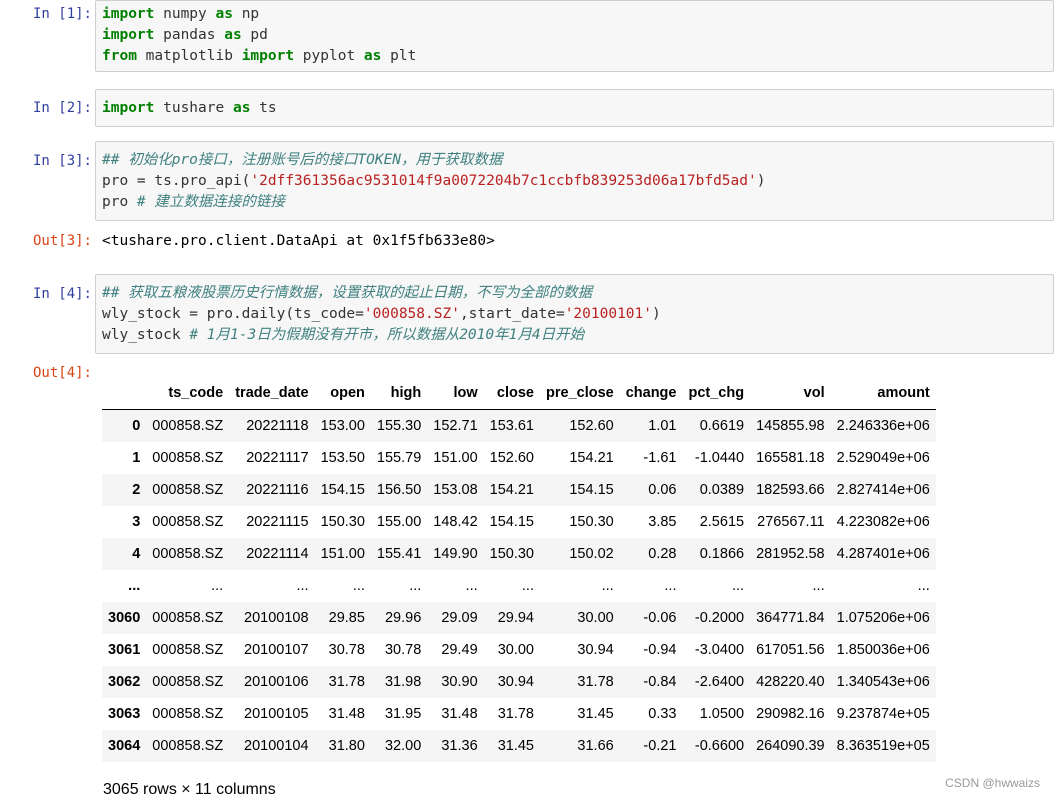  Describe the element at coordinates (387, 335) in the screenshot. I see `code-comment: # 1月1-3日为假期没有开市，所以数据从2010年1月4日开始` at that location.